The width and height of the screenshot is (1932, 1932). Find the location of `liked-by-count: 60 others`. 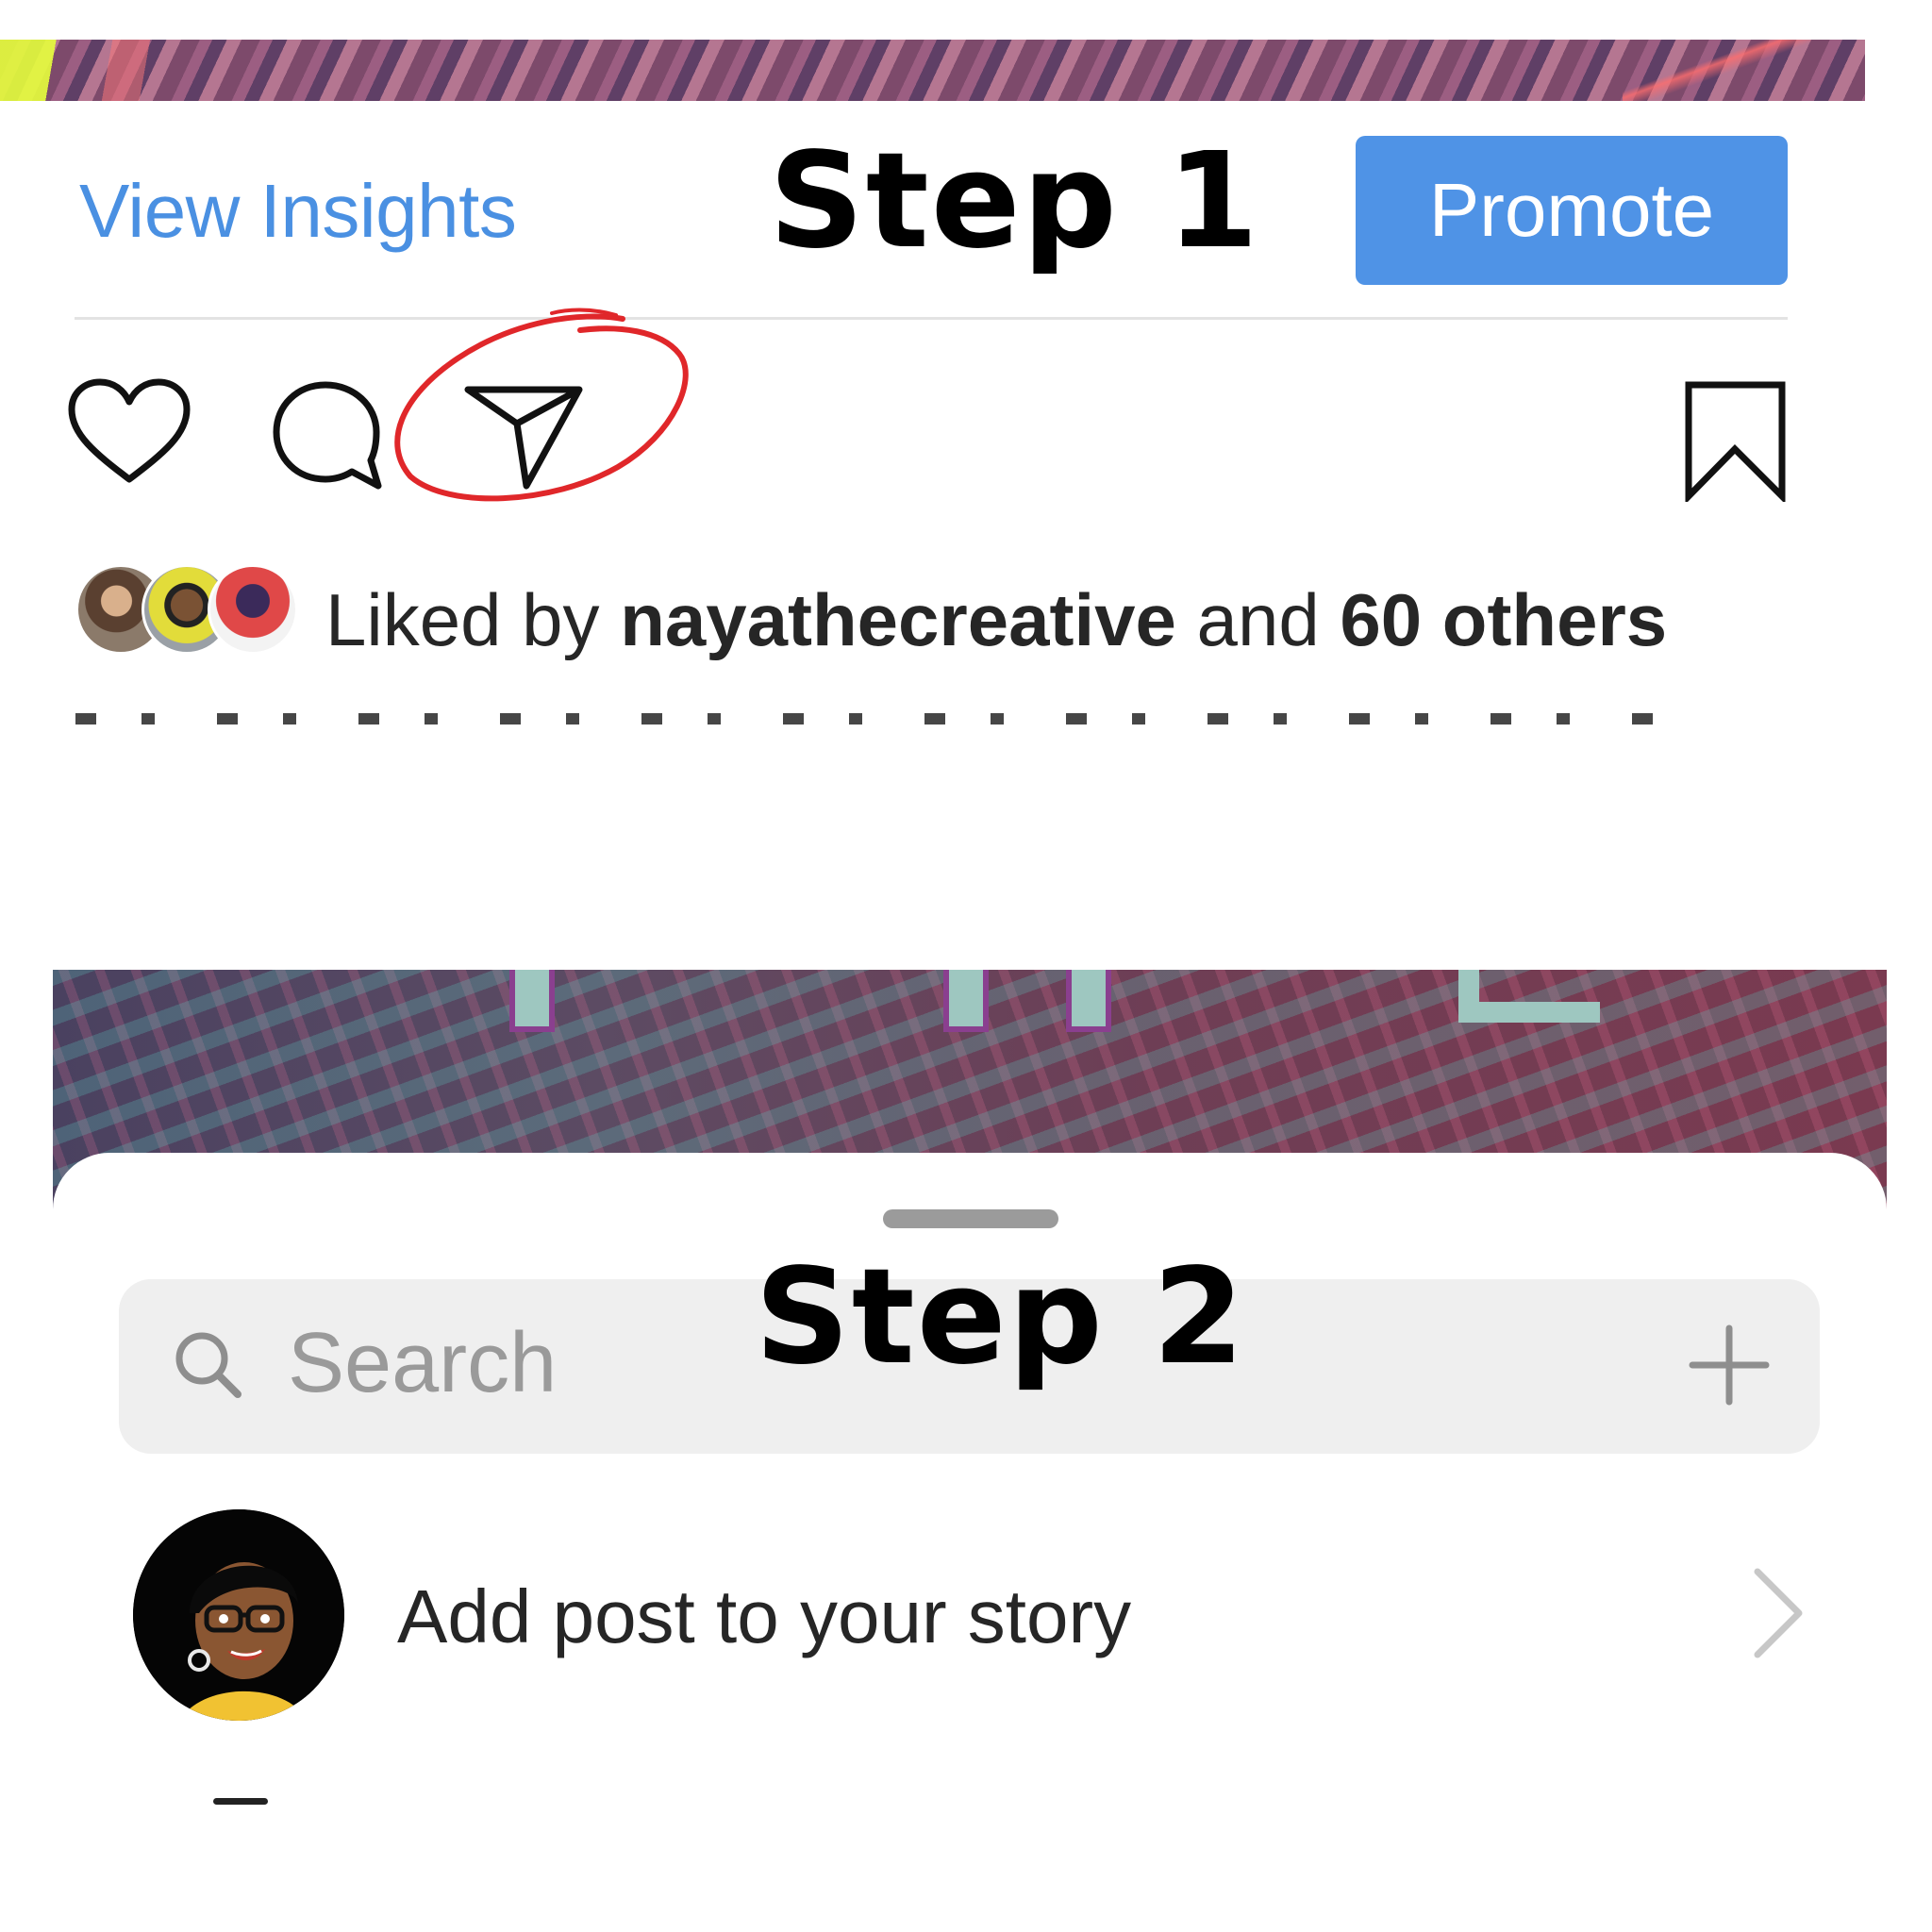

liked-by-count: 60 others is located at coordinates (1503, 620).